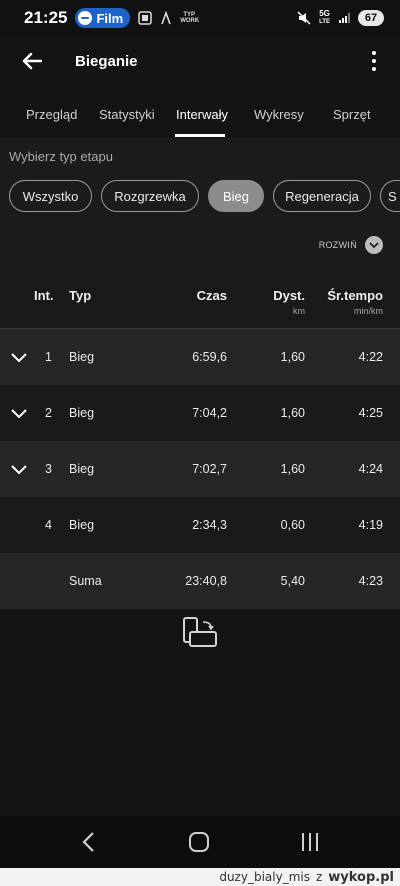 Image resolution: width=400 pixels, height=886 pixels. What do you see at coordinates (150, 196) in the screenshot?
I see `chip-rozgrzewka: Rozgrzewka` at bounding box center [150, 196].